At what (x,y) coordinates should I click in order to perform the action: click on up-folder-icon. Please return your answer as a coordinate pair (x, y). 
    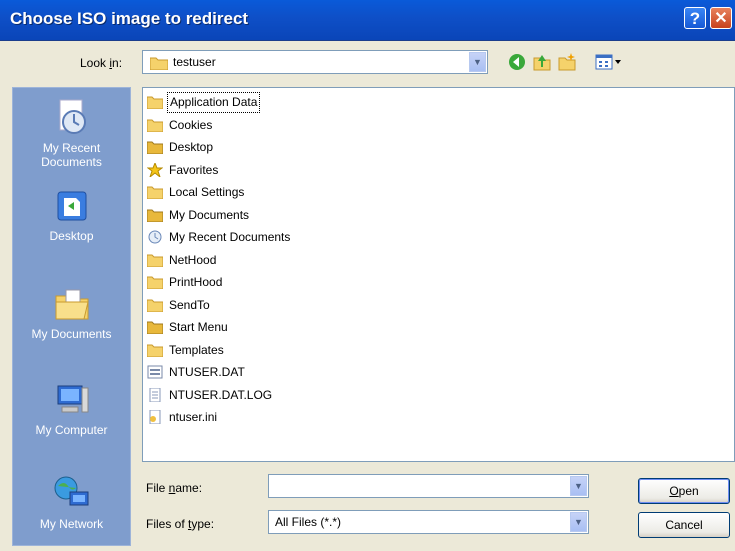
    Looking at the image, I should click on (542, 62).